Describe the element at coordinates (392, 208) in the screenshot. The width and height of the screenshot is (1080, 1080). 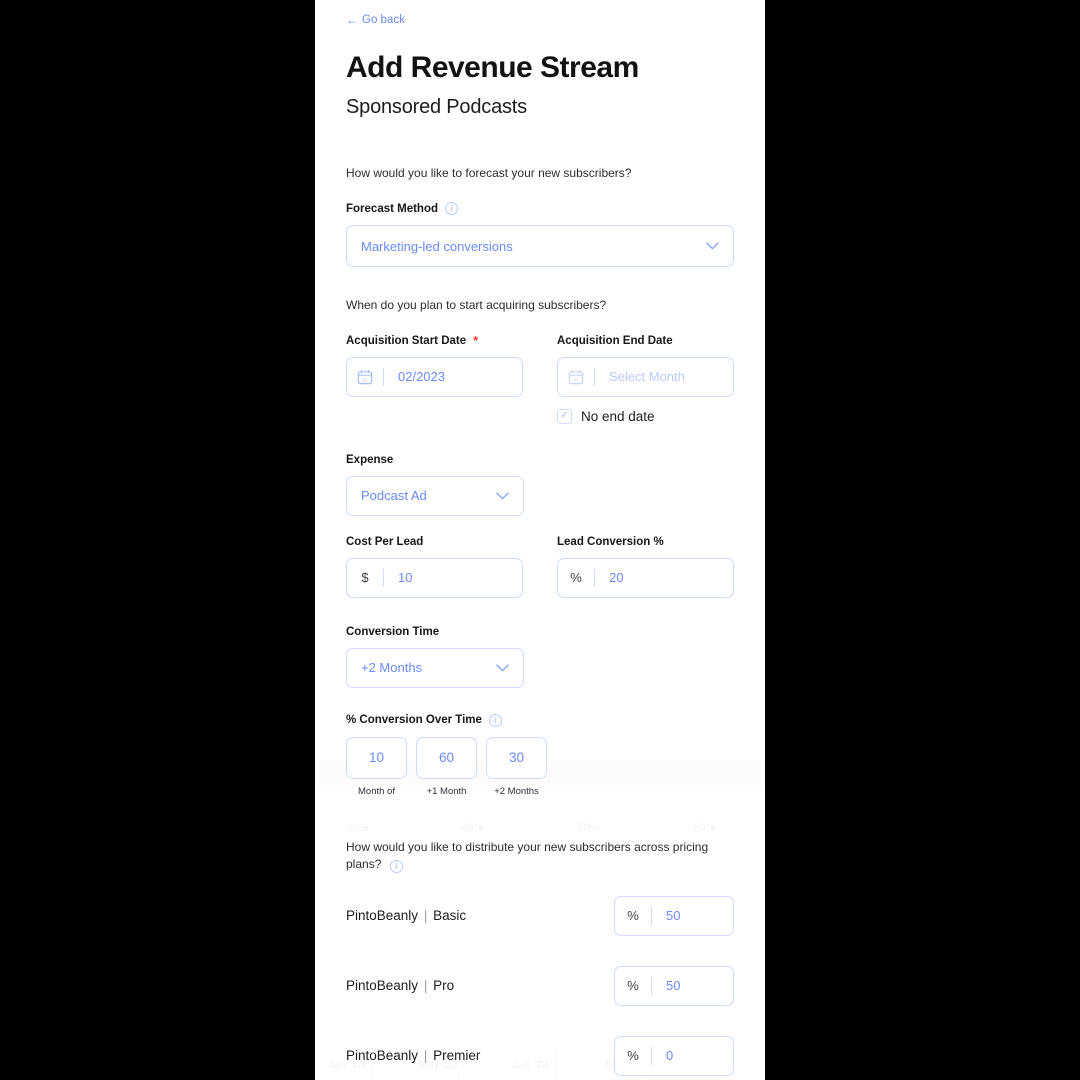
I see `forecast-method-label-text: Forecast Method` at that location.